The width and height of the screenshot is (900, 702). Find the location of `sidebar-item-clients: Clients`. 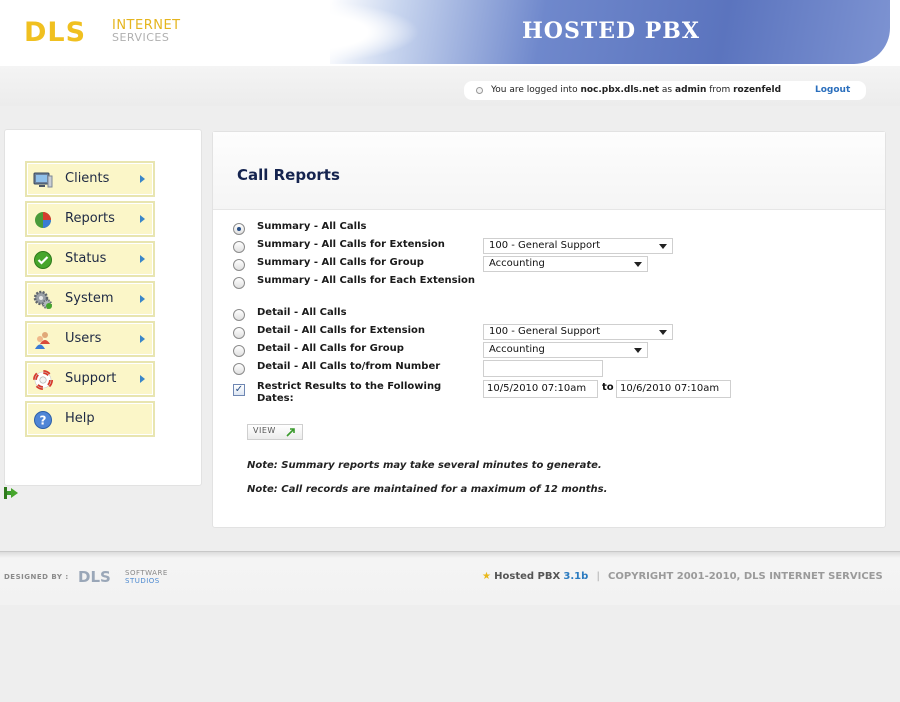

sidebar-item-clients: Clients is located at coordinates (90, 179).